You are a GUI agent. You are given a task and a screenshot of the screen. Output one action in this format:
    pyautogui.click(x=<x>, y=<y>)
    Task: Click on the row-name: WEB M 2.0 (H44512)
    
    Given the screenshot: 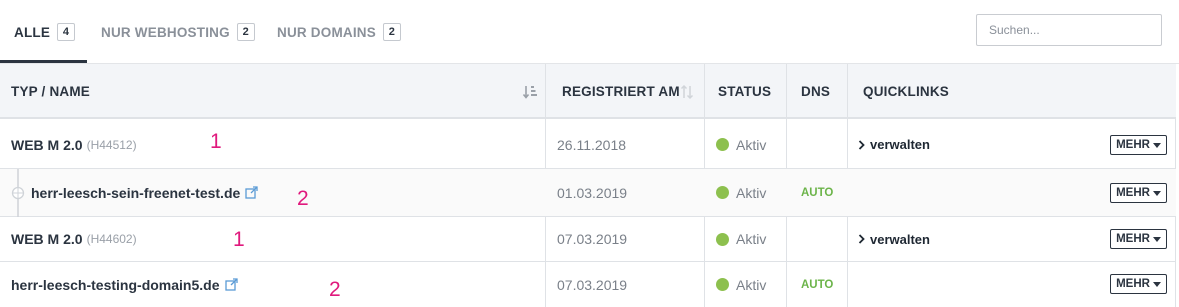 What is the action you would take?
    pyautogui.click(x=74, y=144)
    